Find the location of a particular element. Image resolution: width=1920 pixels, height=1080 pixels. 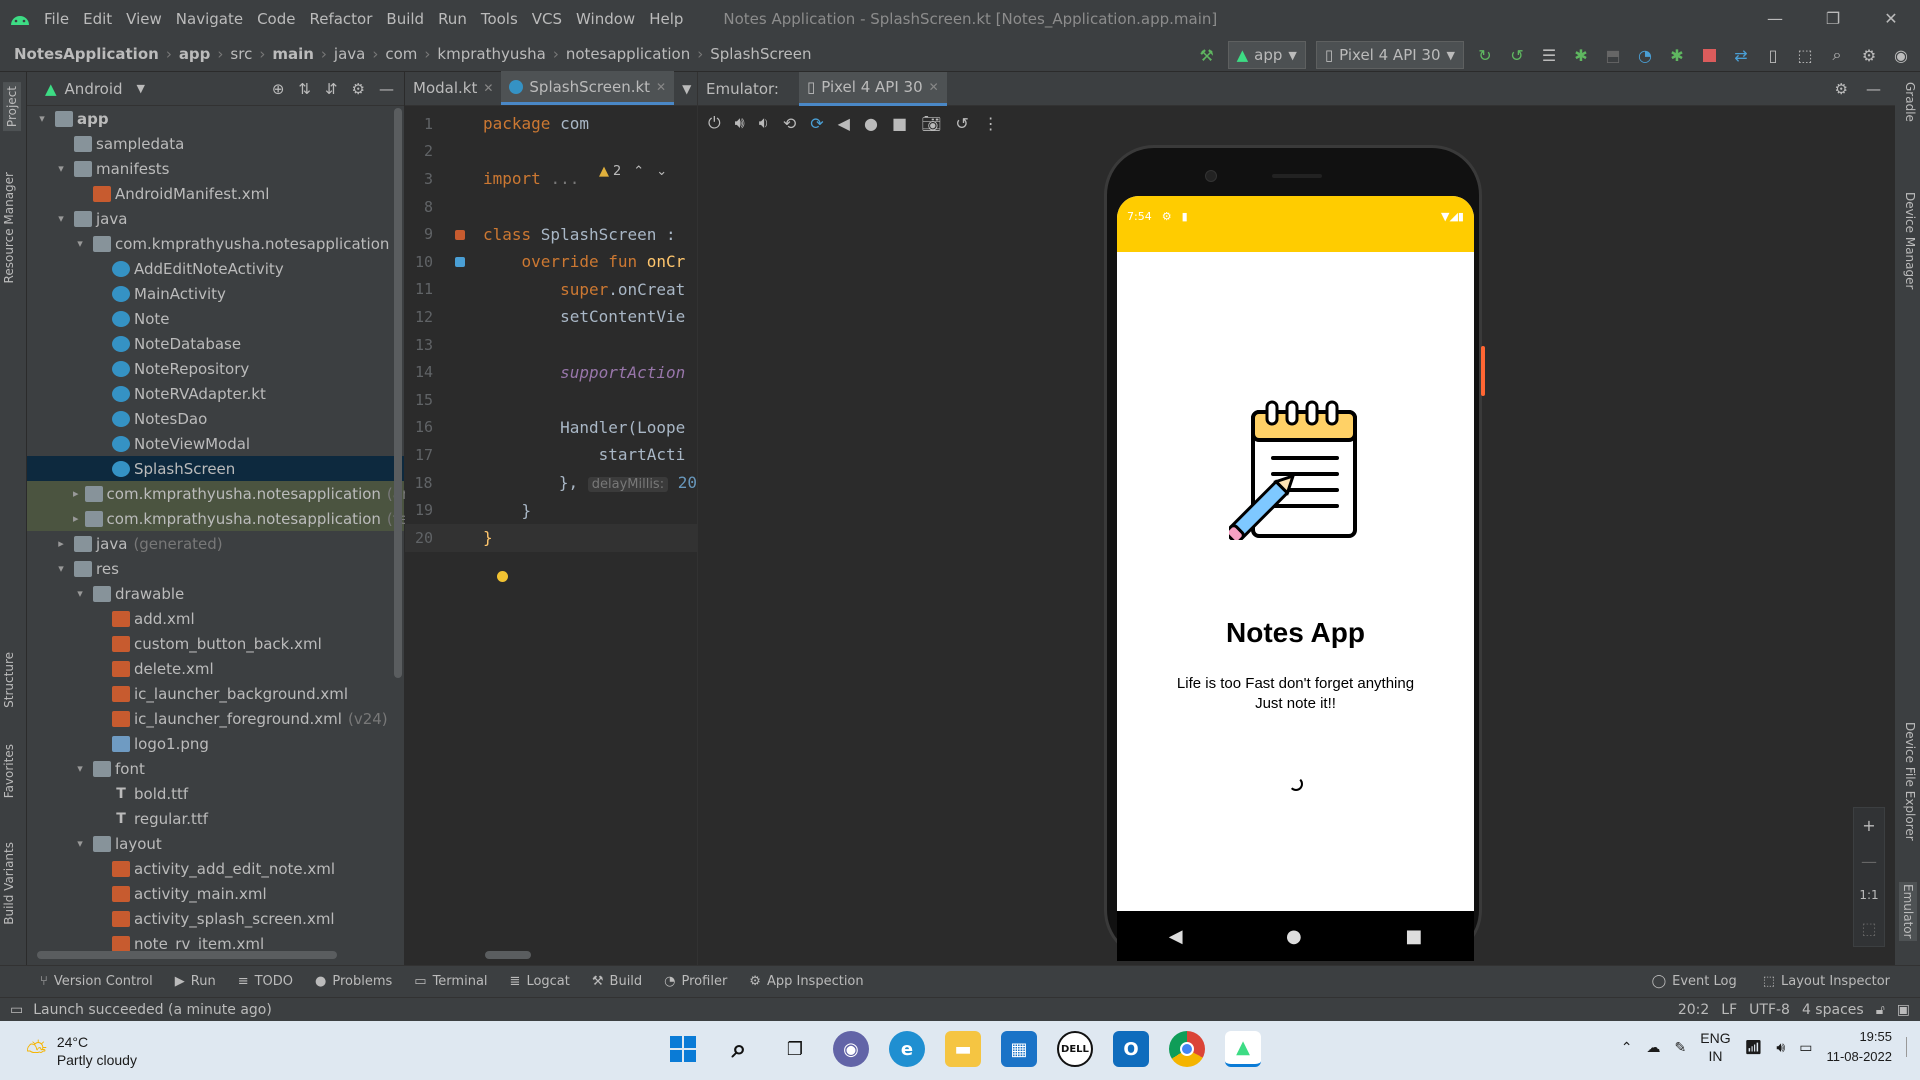

menu-help: Help is located at coordinates (669, 19).